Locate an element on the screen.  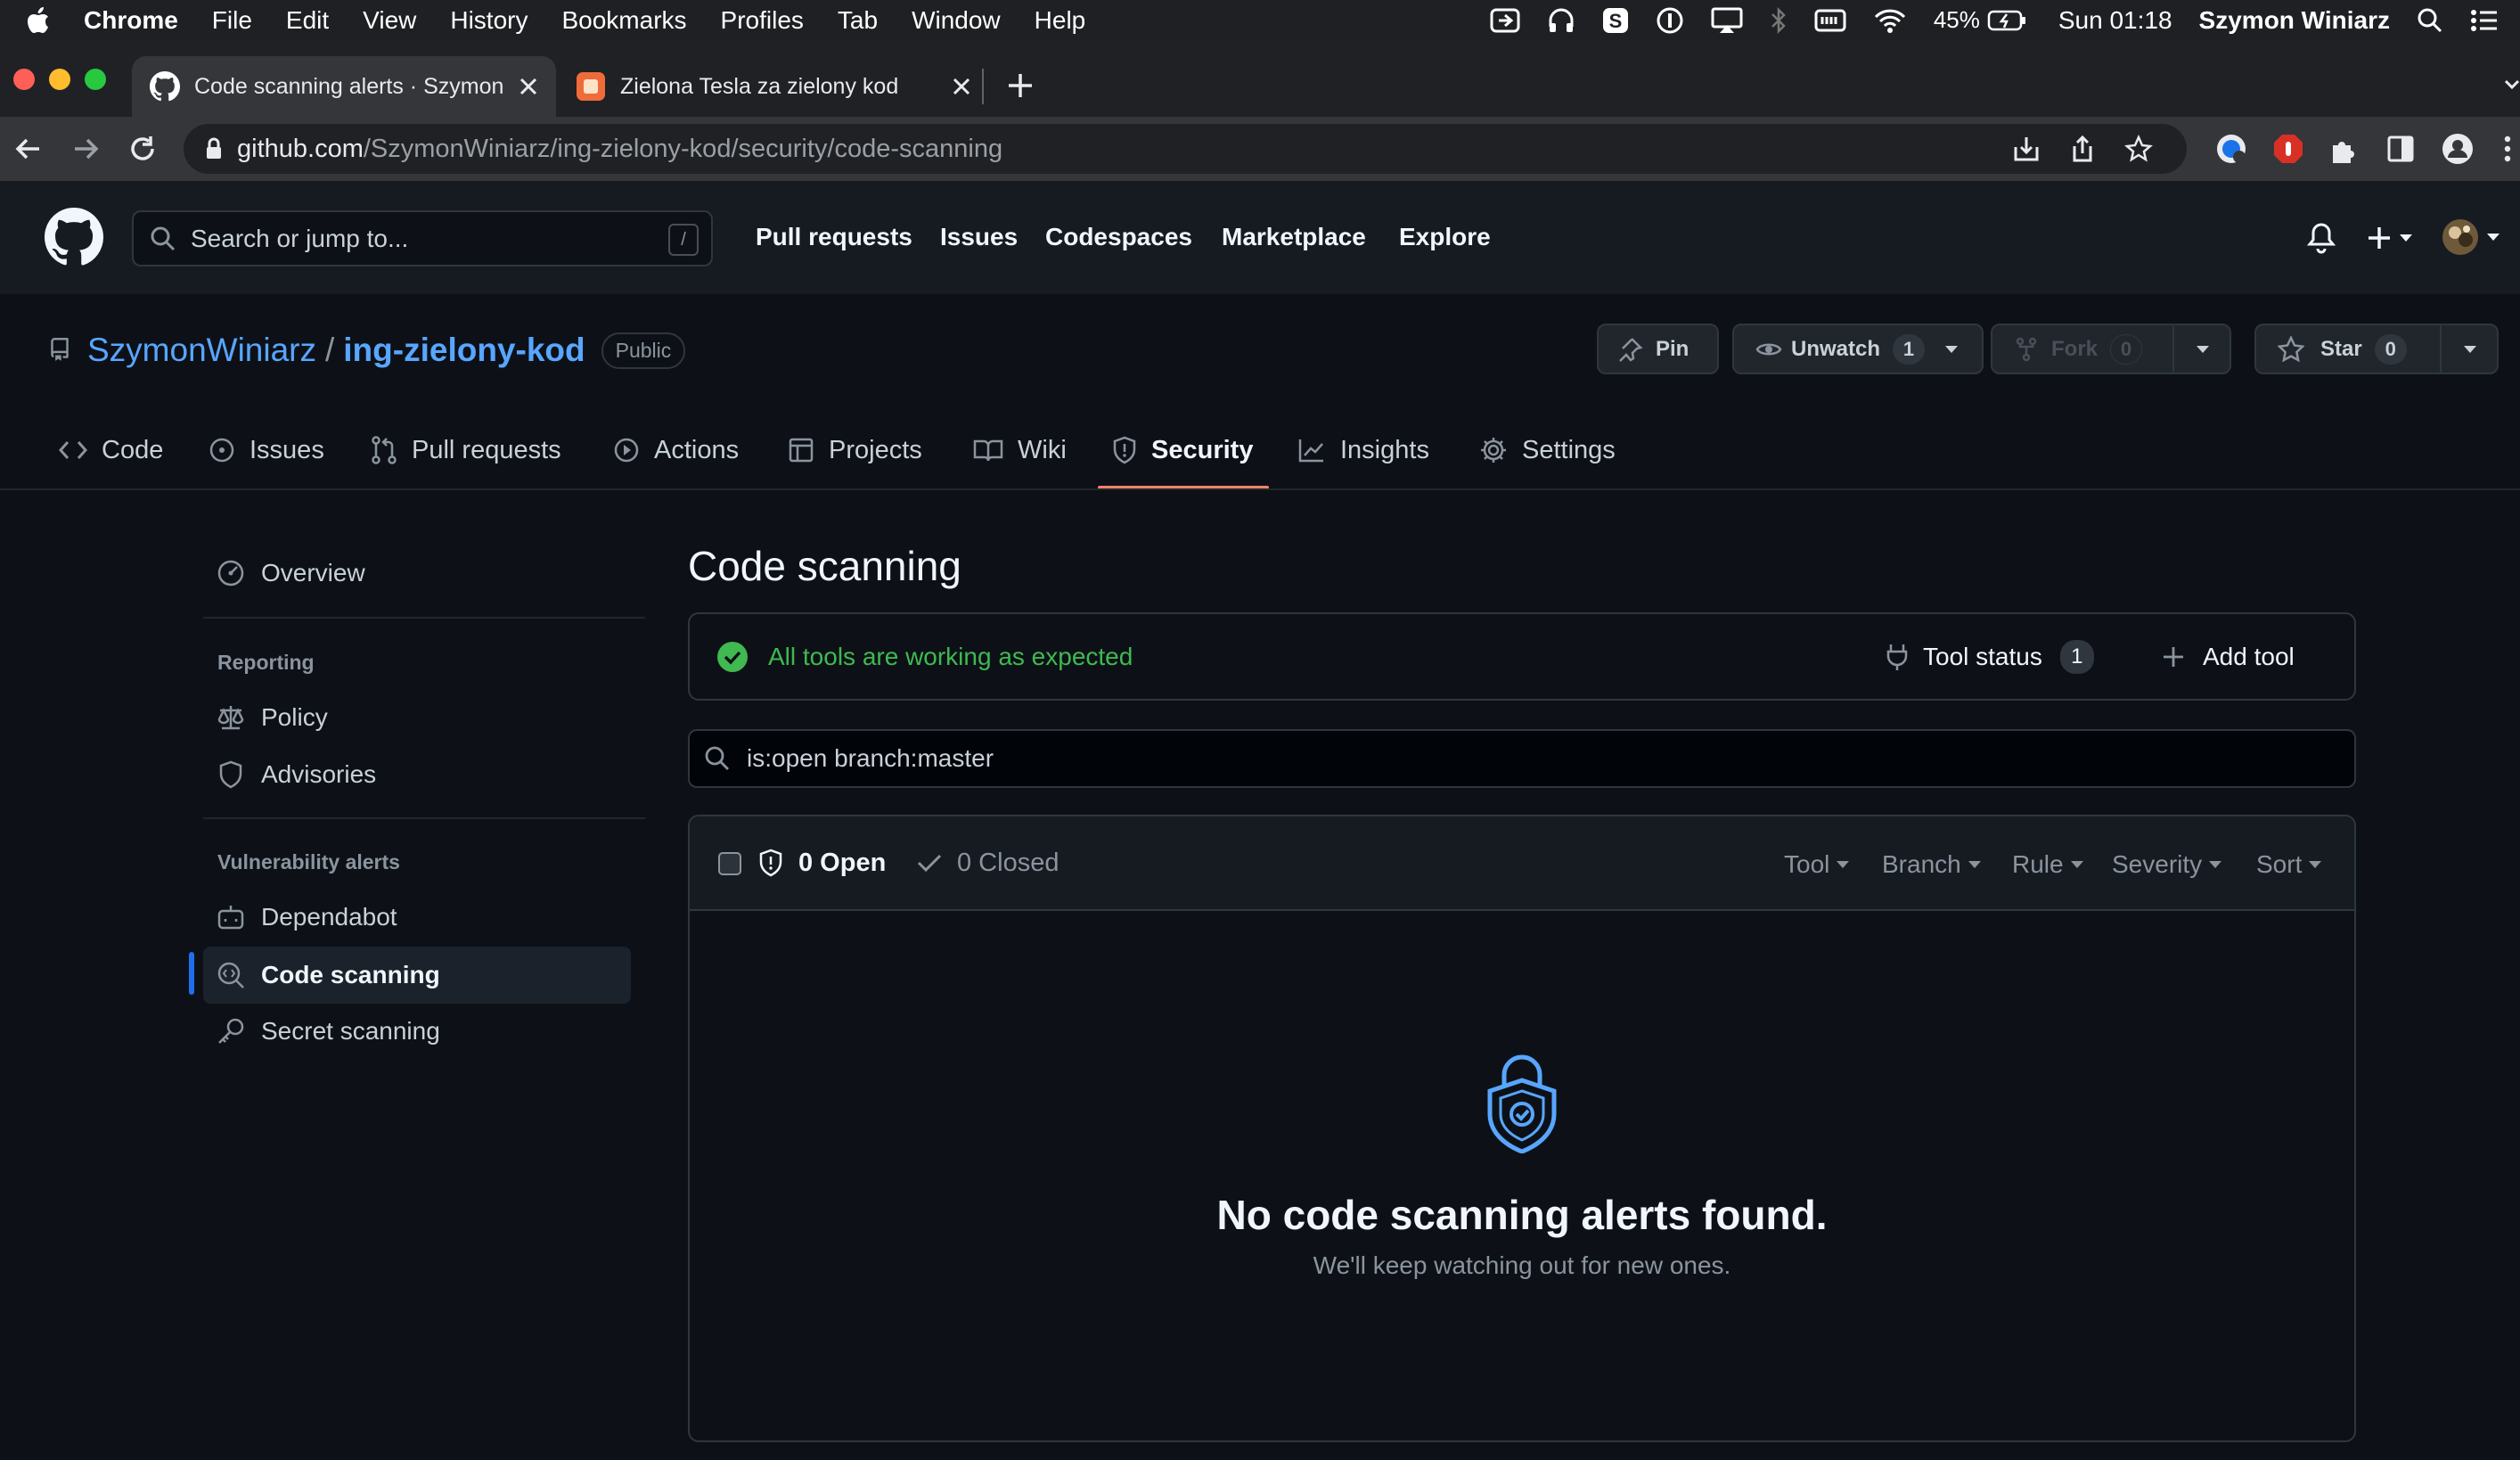
extension-translate-icon is located at coordinates (2231, 149).